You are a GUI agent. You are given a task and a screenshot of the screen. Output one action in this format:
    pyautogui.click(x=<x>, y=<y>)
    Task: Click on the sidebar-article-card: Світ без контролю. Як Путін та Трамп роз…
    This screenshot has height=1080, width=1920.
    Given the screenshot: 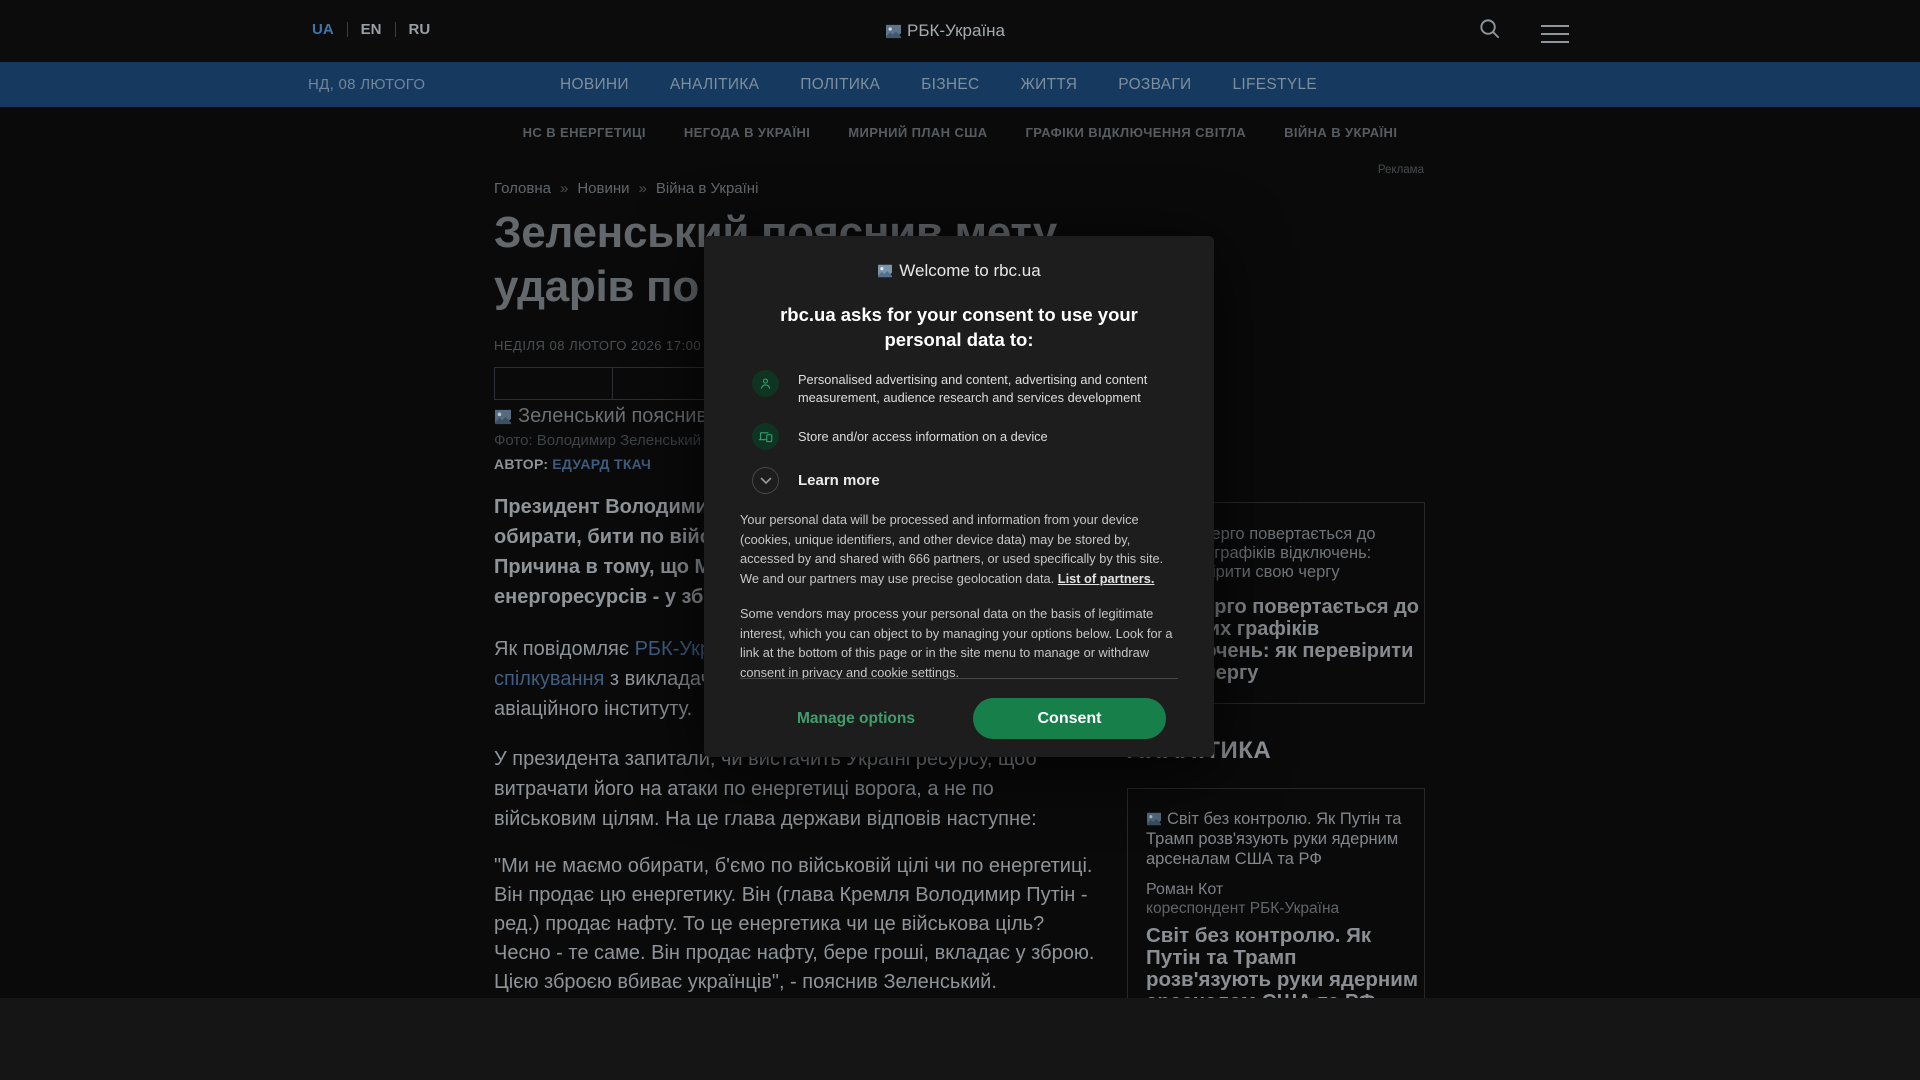 What is the action you would take?
    pyautogui.click(x=1276, y=900)
    